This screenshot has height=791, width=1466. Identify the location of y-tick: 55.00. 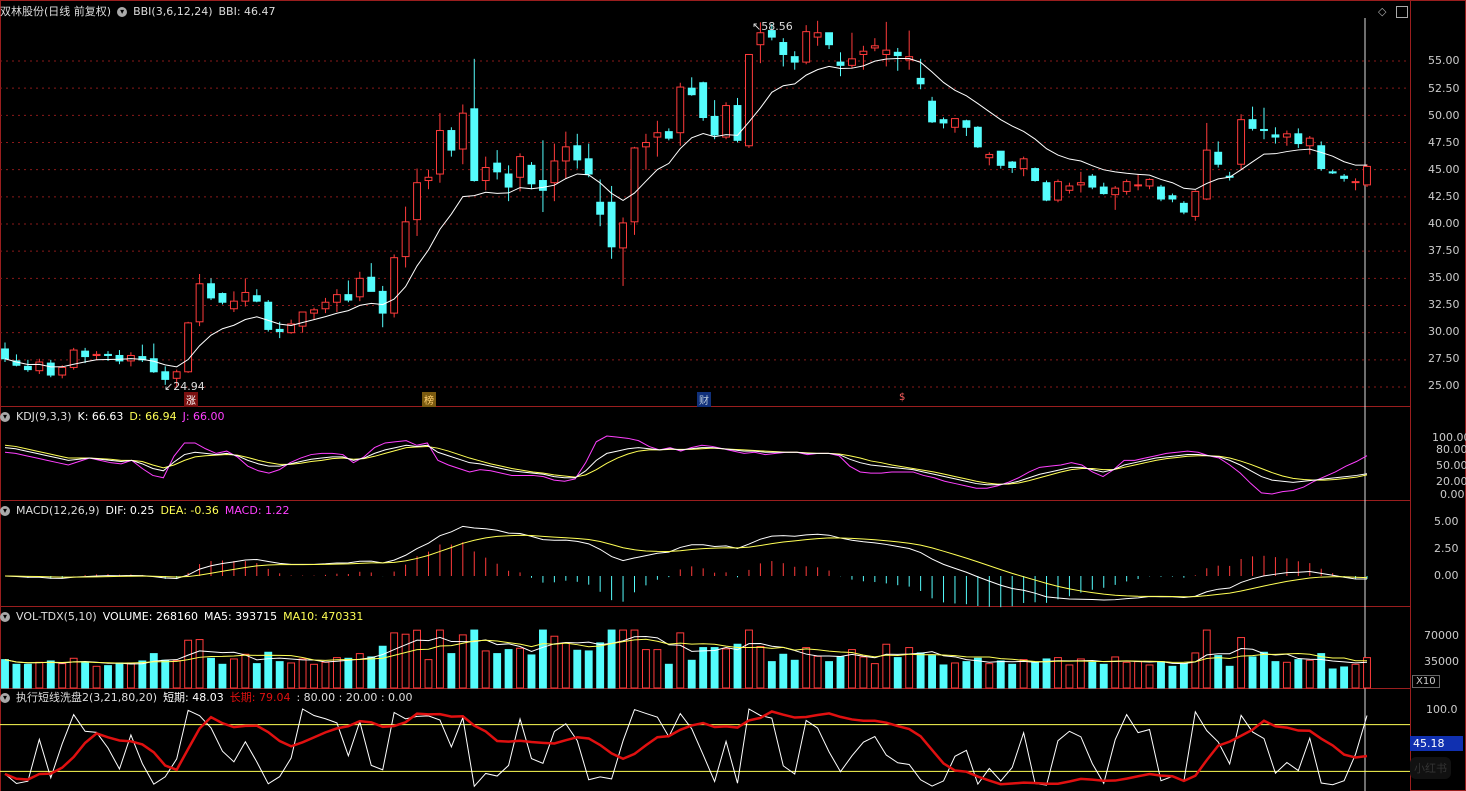
(1444, 60).